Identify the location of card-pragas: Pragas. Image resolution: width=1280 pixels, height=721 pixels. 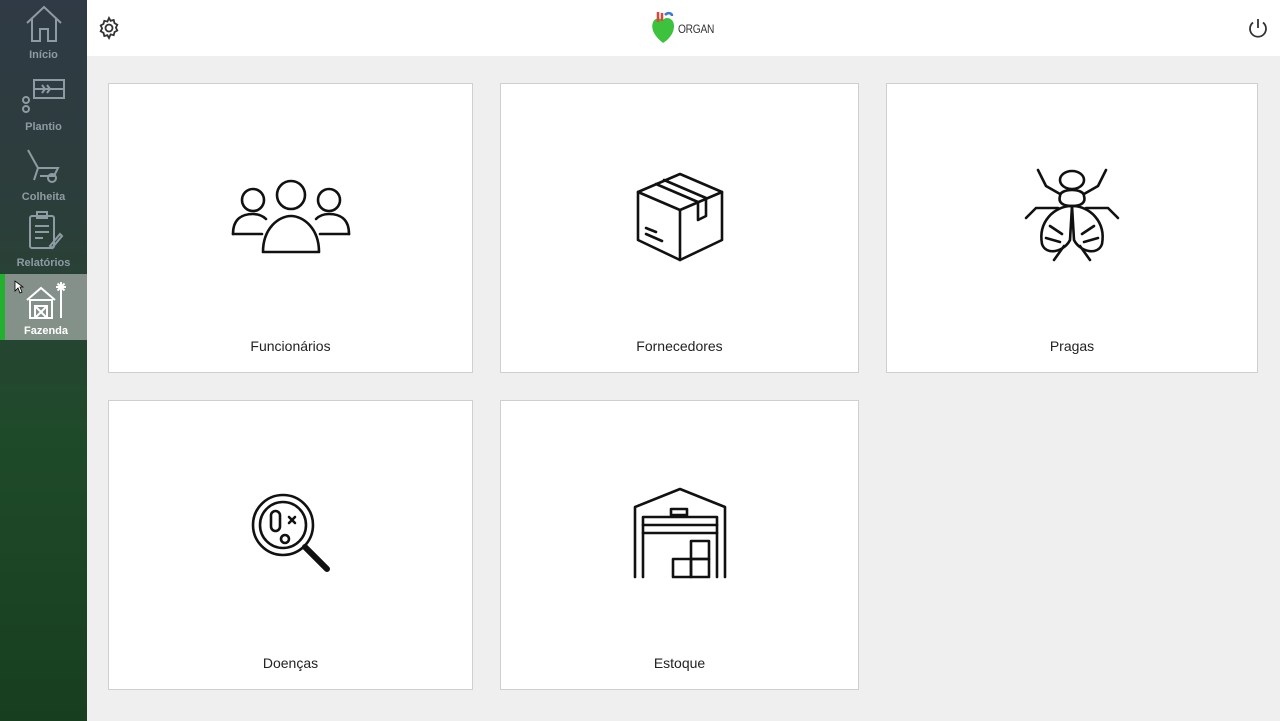
(1072, 228).